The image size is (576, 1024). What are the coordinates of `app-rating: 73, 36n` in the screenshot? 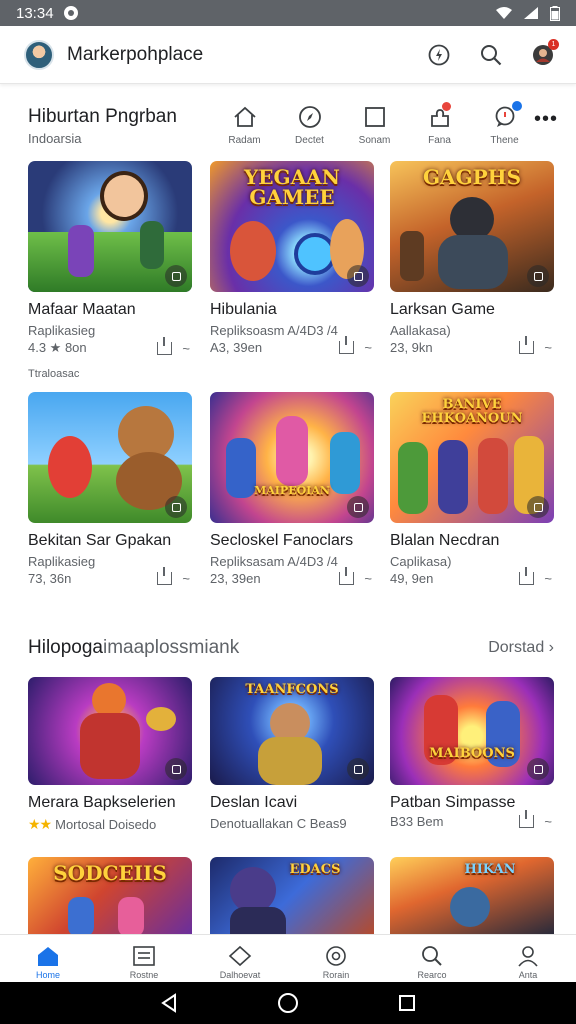 It's located at (50, 578).